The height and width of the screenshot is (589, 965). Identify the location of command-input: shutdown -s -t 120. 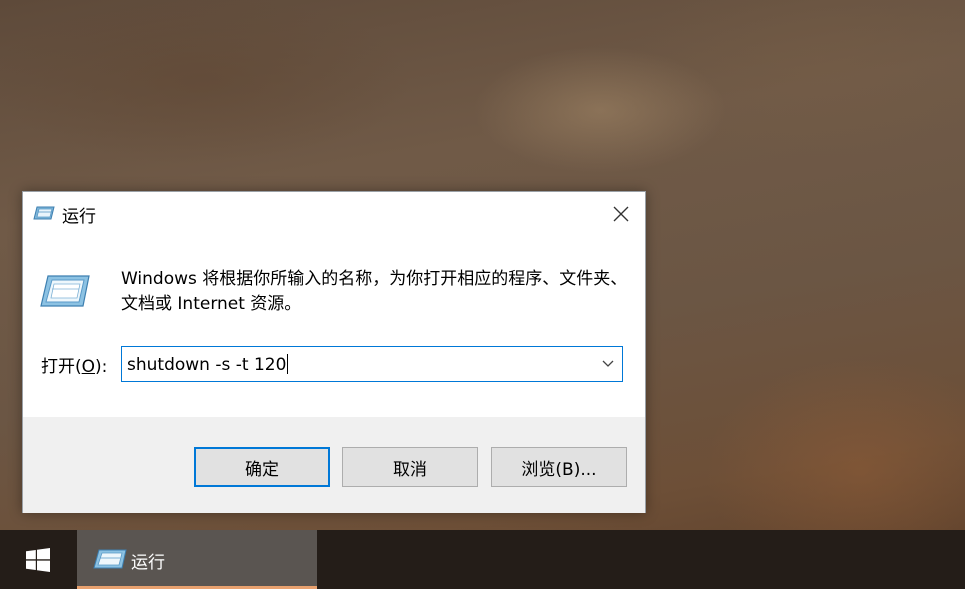
(208, 364).